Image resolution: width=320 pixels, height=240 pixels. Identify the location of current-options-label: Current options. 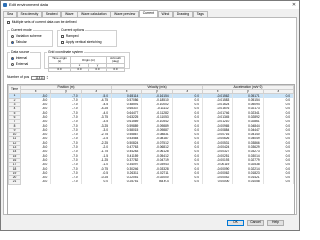
(73, 30).